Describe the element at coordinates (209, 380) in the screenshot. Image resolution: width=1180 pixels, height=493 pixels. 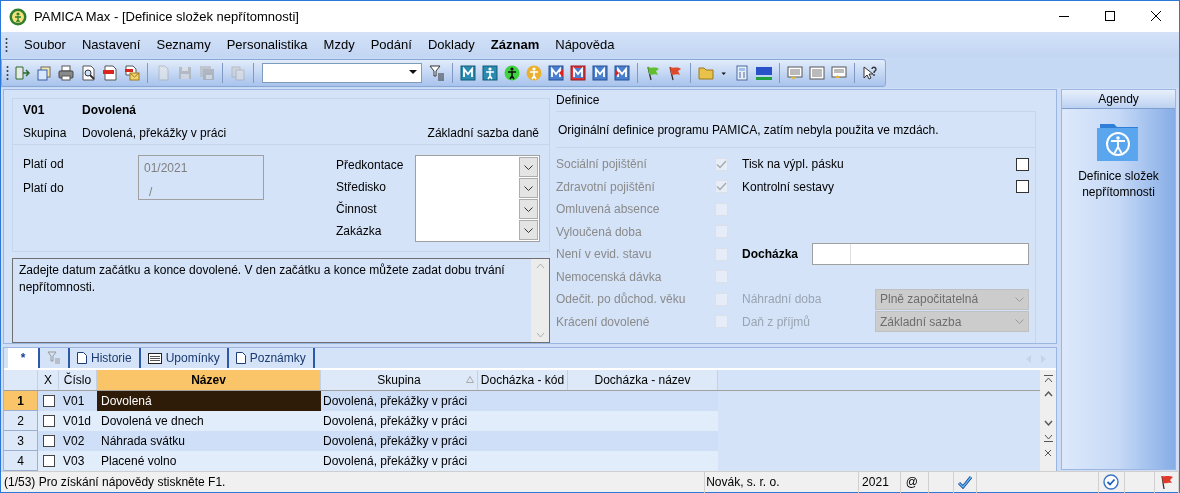
I see `column-header: Název` at that location.